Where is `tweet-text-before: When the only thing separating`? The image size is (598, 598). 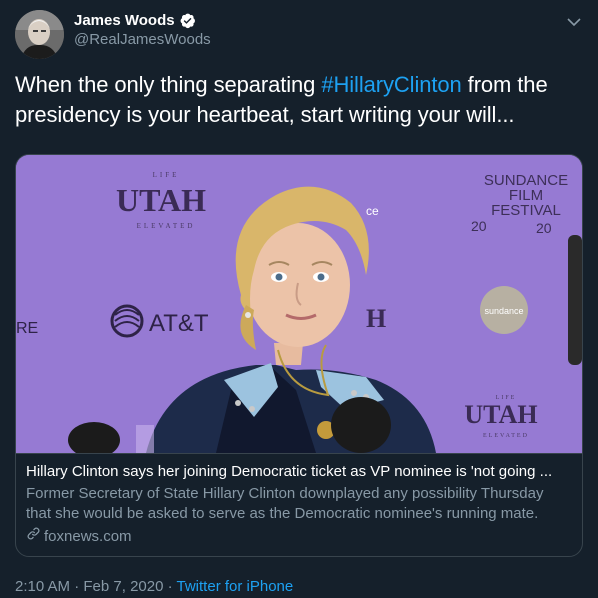 tweet-text-before: When the only thing separating is located at coordinates (168, 84).